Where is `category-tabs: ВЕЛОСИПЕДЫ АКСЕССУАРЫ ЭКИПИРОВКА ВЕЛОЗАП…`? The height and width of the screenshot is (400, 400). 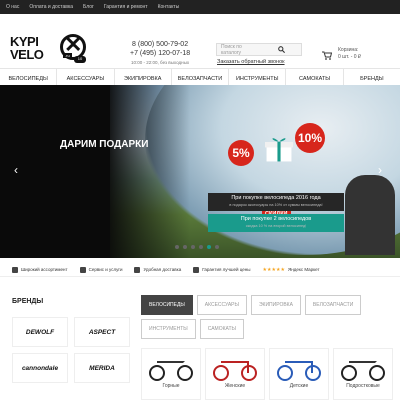 category-tabs: ВЕЛОСИПЕДЫ АКСЕССУАРЫ ЭКИПИРОВКА ВЕЛОЗАП… is located at coordinates (265, 319).